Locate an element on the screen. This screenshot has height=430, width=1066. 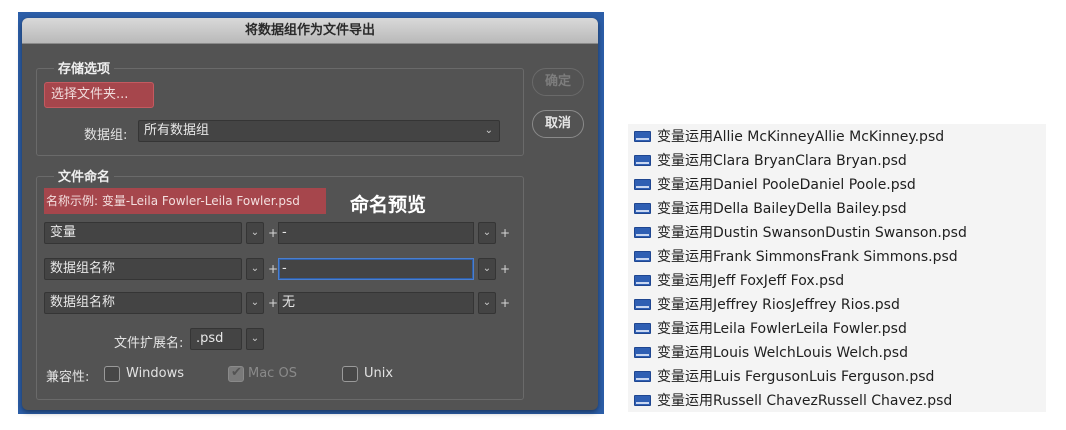
compatibility-label: 兼容性: is located at coordinates (68, 377).